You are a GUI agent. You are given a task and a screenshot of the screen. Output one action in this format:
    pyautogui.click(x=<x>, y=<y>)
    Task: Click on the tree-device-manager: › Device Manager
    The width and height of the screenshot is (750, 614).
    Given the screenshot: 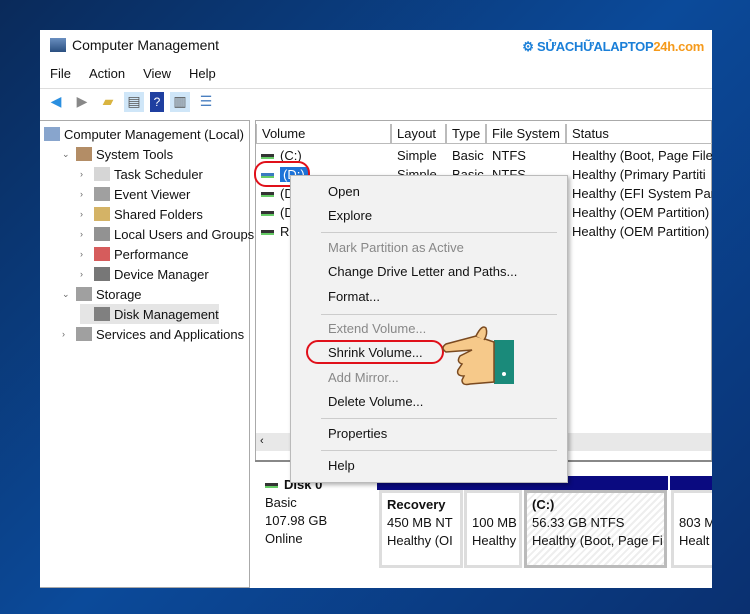 What is the action you would take?
    pyautogui.click(x=144, y=274)
    